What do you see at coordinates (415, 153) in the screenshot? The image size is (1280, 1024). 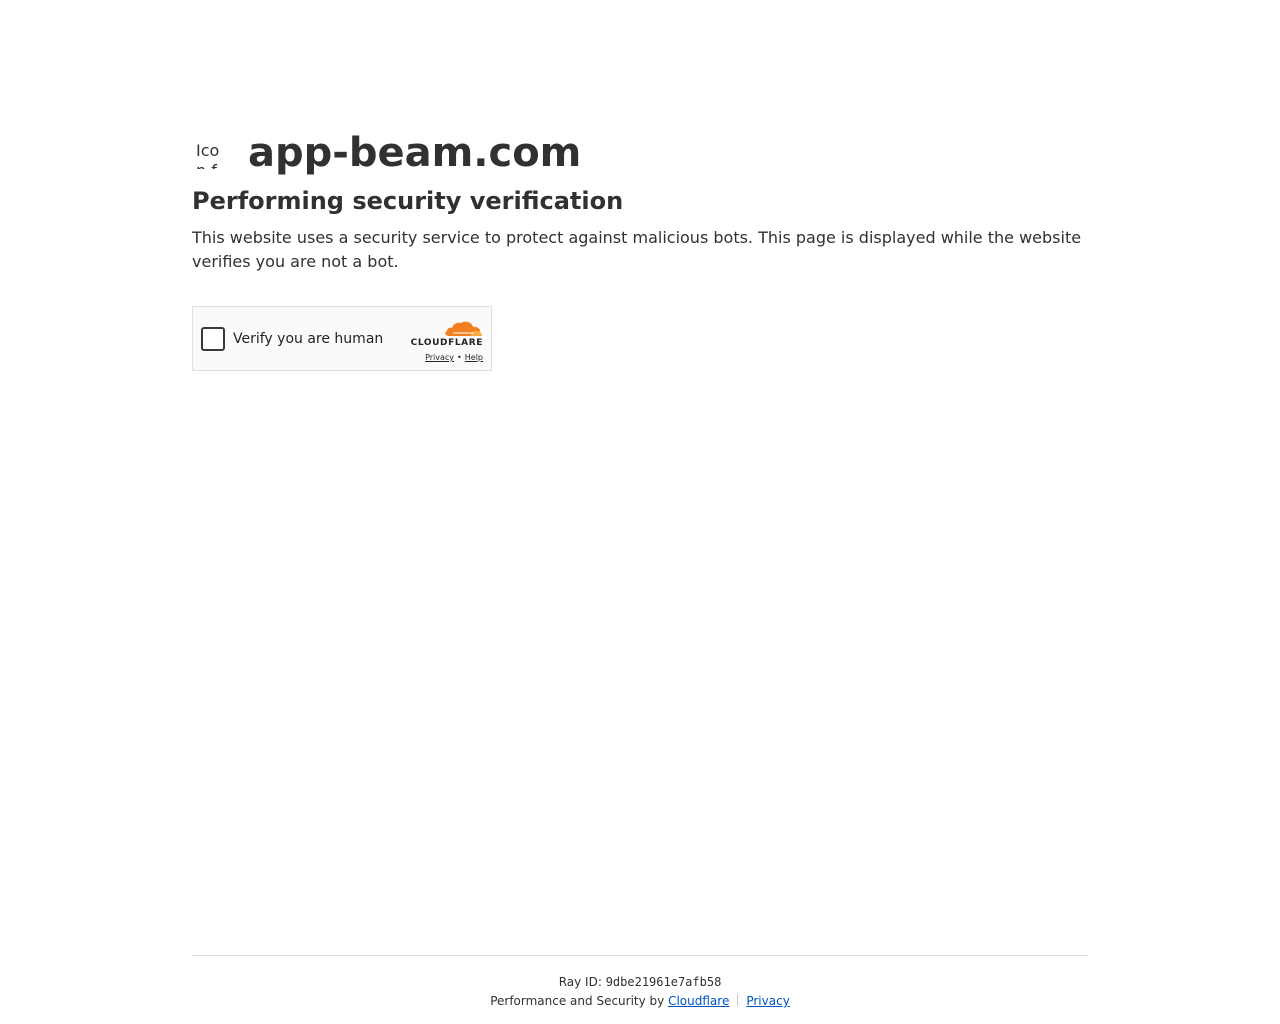 I see `site-name: app-beam.com` at bounding box center [415, 153].